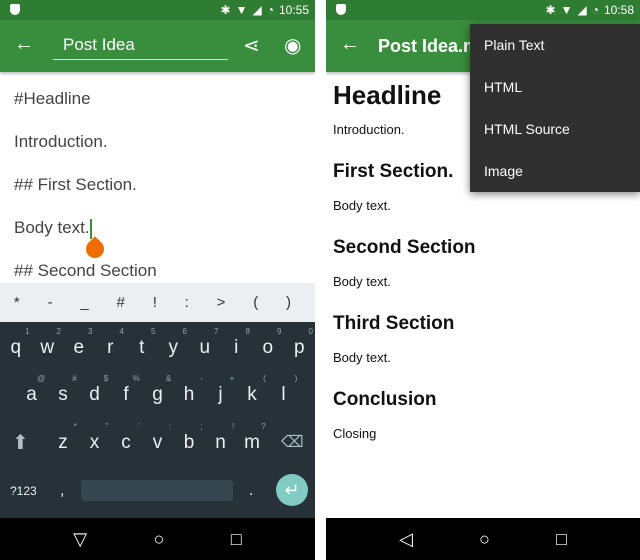 The height and width of the screenshot is (560, 640). I want to click on back-nav-icon: ▽, so click(80, 539).